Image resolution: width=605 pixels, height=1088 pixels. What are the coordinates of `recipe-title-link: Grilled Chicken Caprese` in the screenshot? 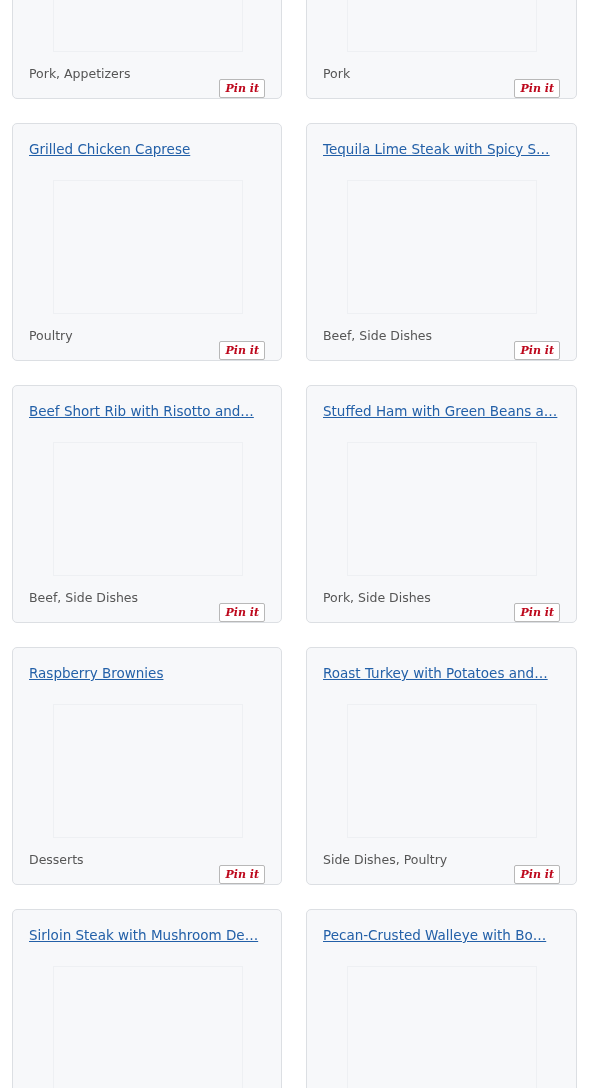 It's located at (110, 148).